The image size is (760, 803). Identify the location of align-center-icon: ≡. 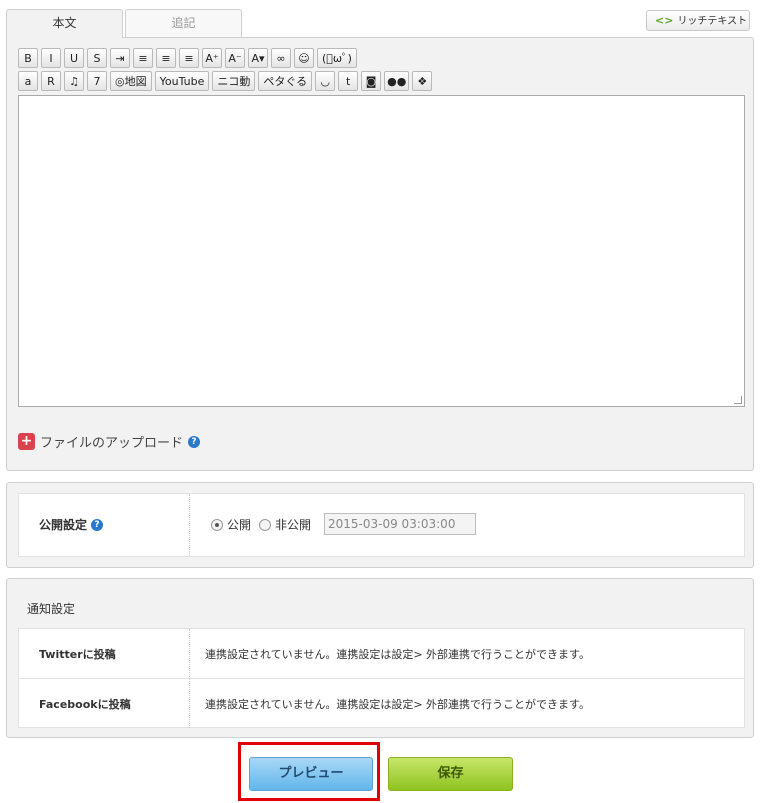
(166, 58).